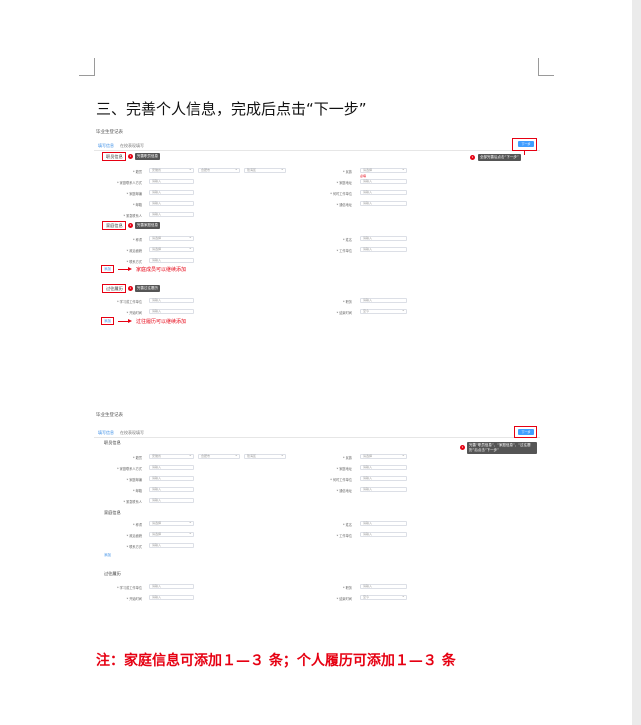 The height and width of the screenshot is (725, 641). Describe the element at coordinates (109, 132) in the screenshot. I see `form-title: 毕业生登记表` at that location.